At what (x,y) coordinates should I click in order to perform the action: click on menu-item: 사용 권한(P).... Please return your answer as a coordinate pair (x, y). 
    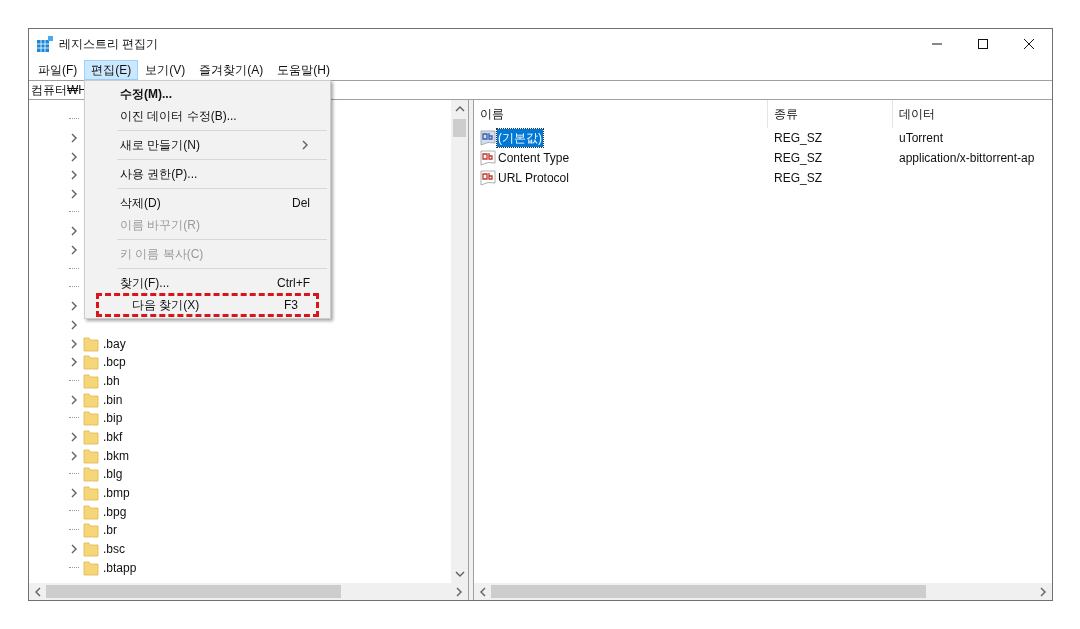
    Looking at the image, I should click on (207, 177).